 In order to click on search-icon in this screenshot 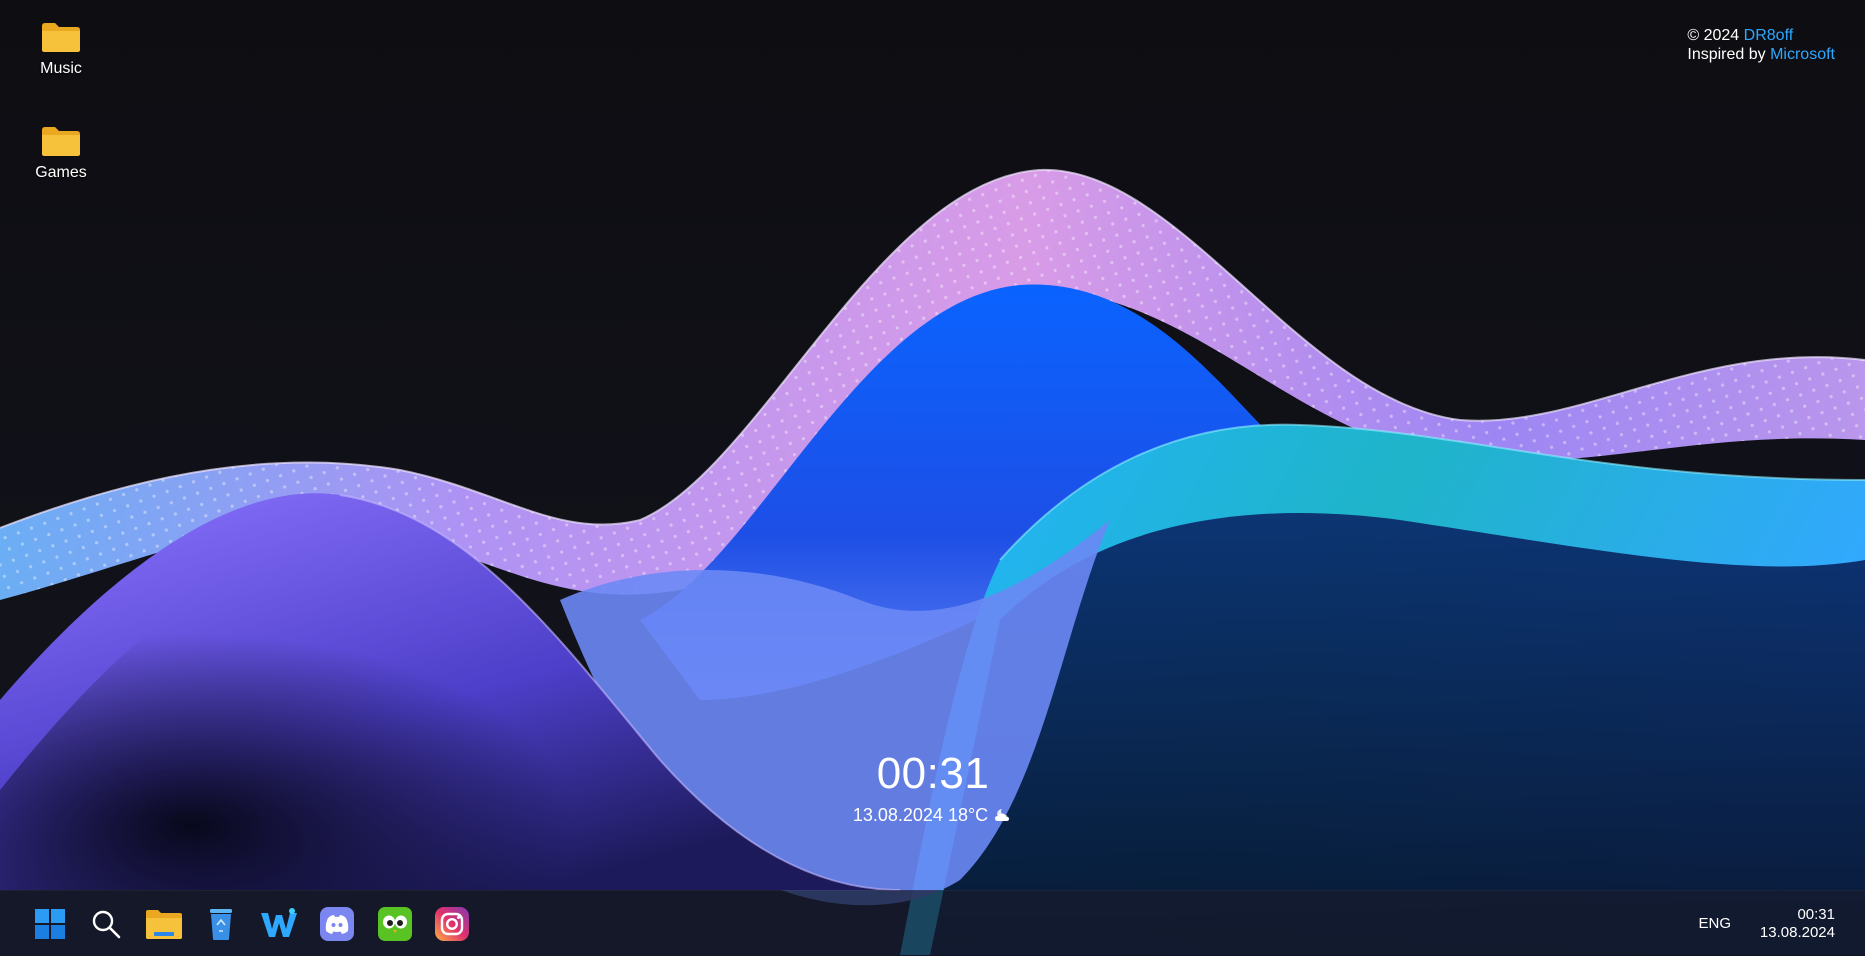, I will do `click(106, 924)`.